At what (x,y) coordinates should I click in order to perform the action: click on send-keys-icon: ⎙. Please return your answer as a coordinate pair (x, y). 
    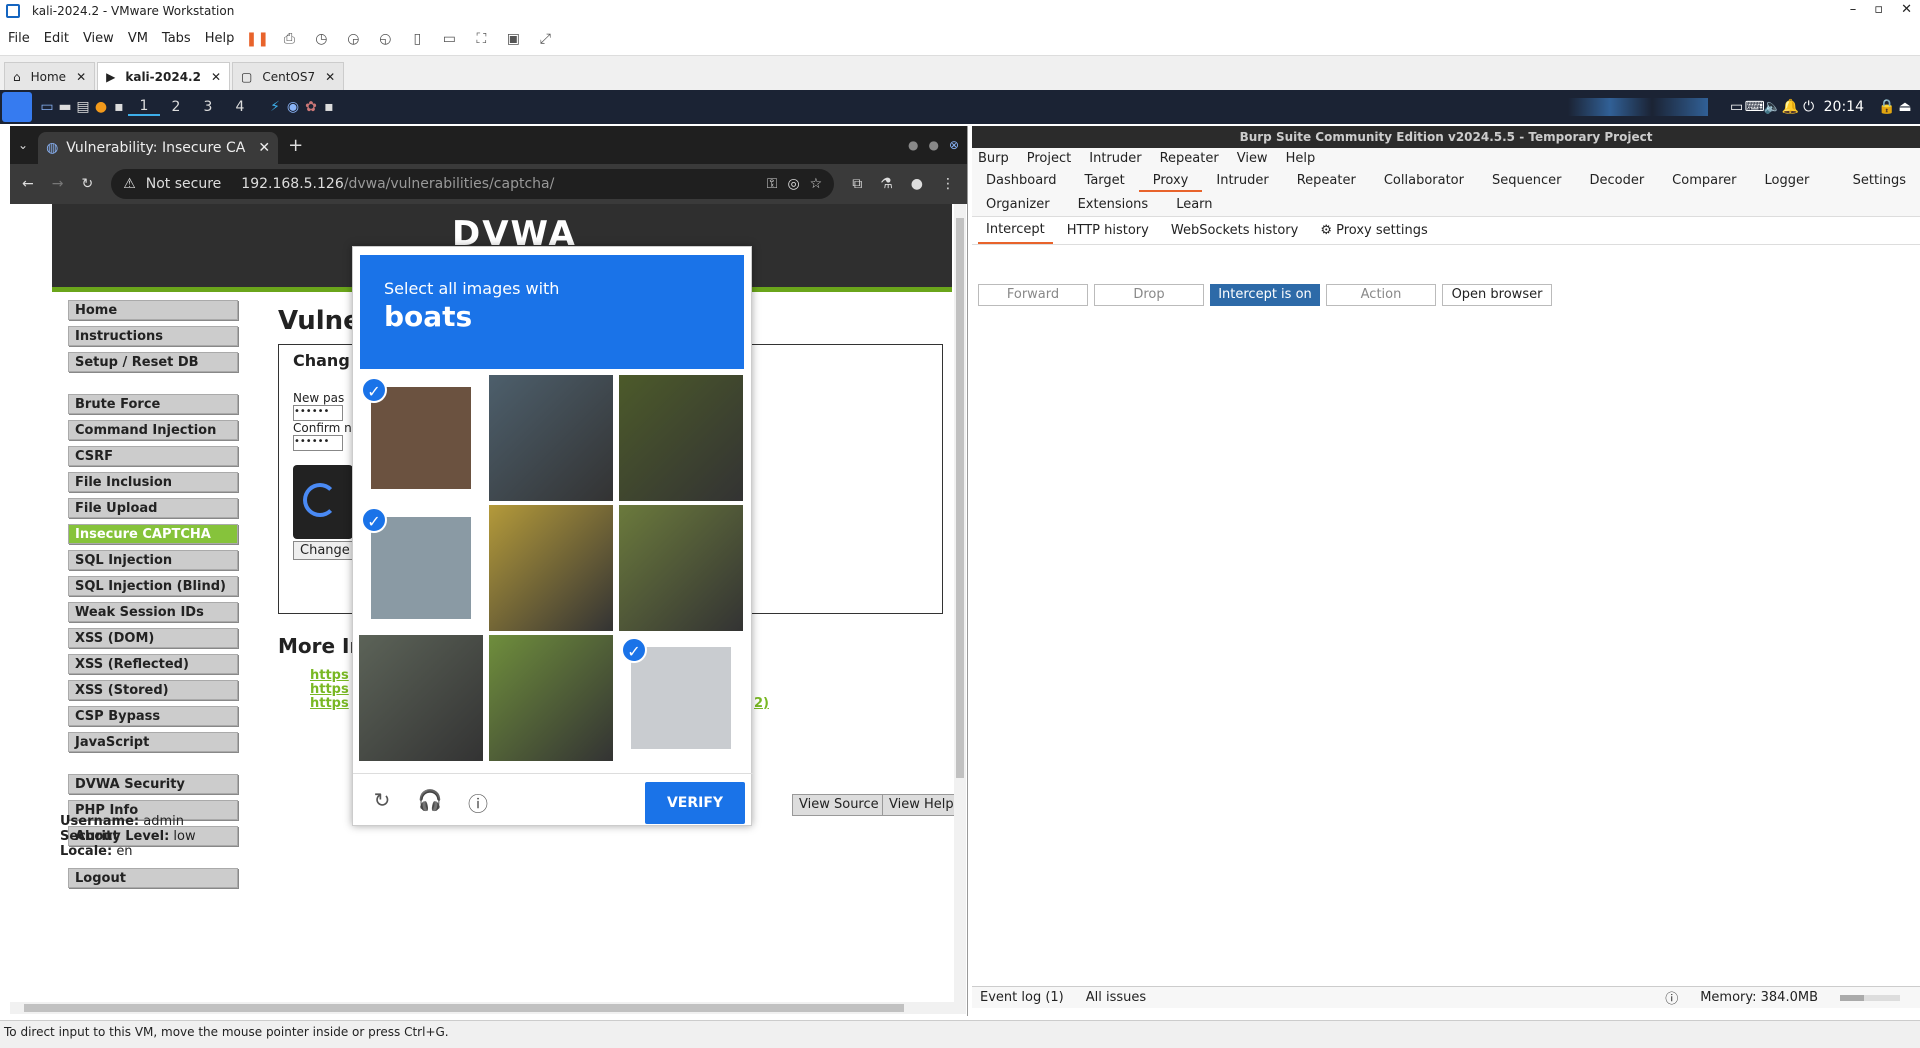
    Looking at the image, I should click on (289, 39).